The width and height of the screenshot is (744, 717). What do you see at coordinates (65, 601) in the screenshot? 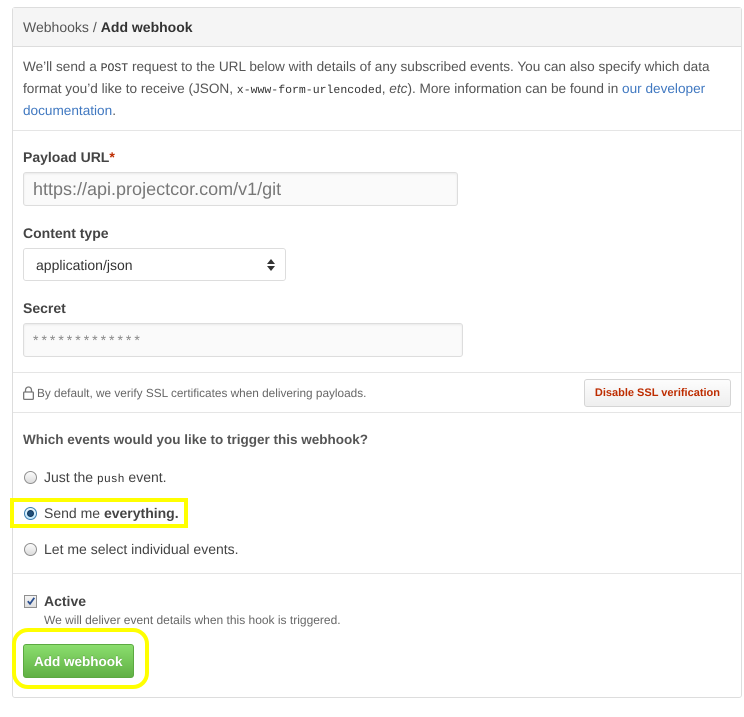
I see `checkbox-label: Active` at bounding box center [65, 601].